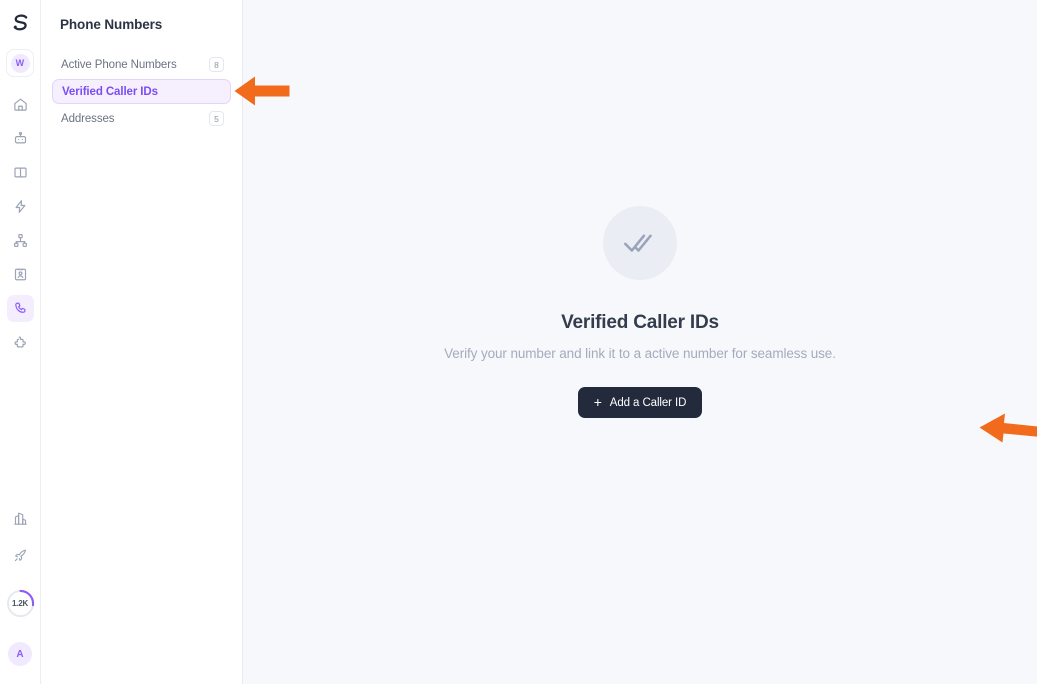 The width and height of the screenshot is (1037, 684). I want to click on phone-icon, so click(19, 307).